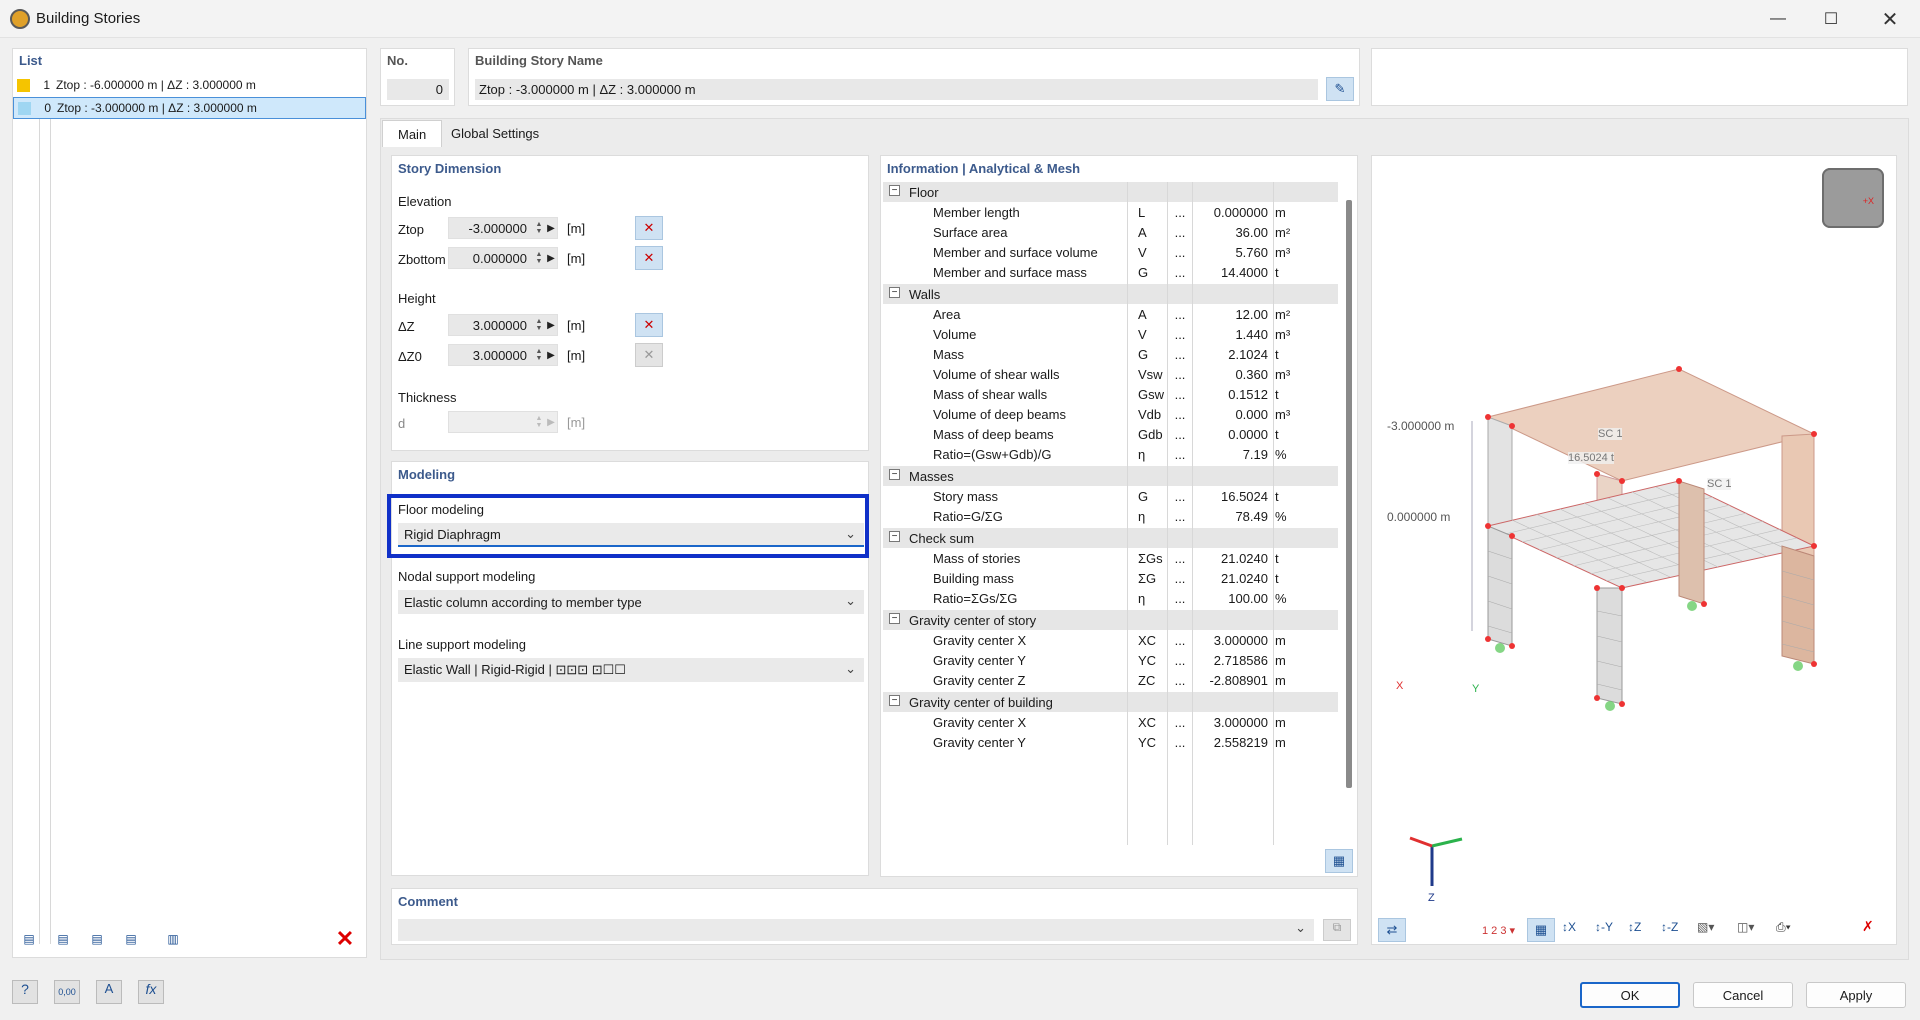  What do you see at coordinates (1831, 19) in the screenshot?
I see `maximize-button: ☐` at bounding box center [1831, 19].